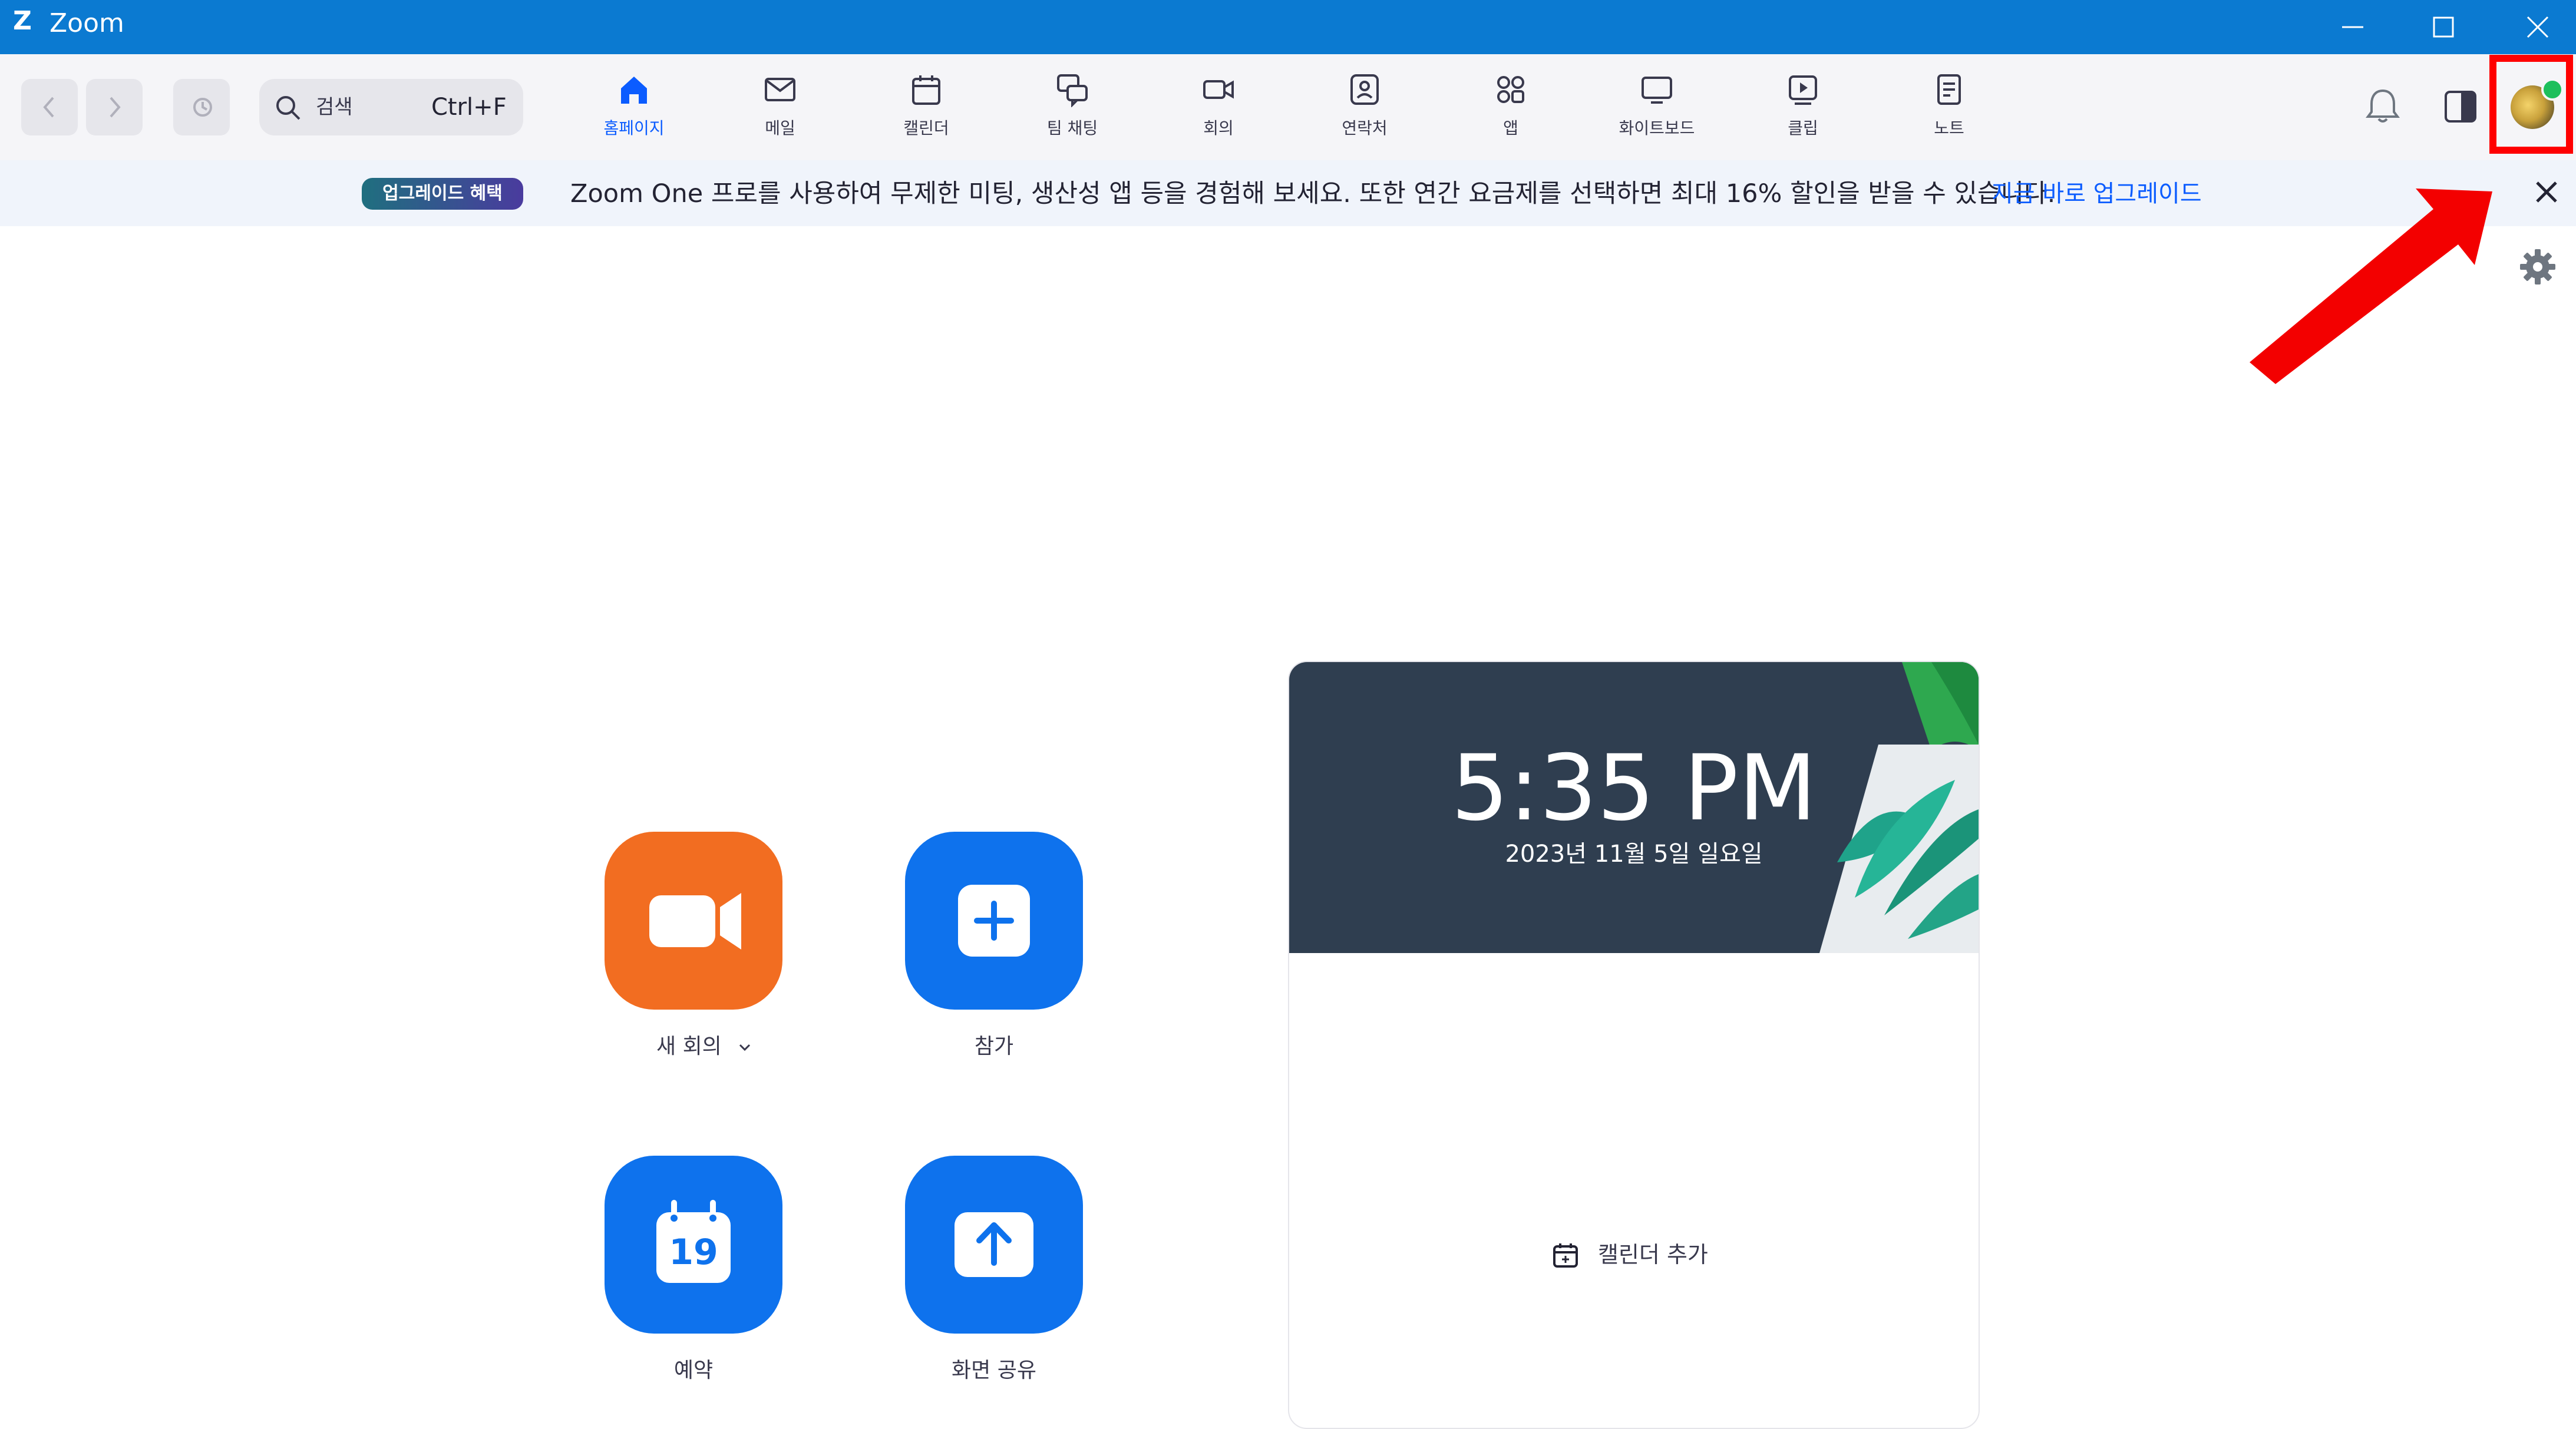 Image resolution: width=2576 pixels, height=1429 pixels. What do you see at coordinates (1653, 1255) in the screenshot?
I see `add-calendar-label: 캘린더 추가` at bounding box center [1653, 1255].